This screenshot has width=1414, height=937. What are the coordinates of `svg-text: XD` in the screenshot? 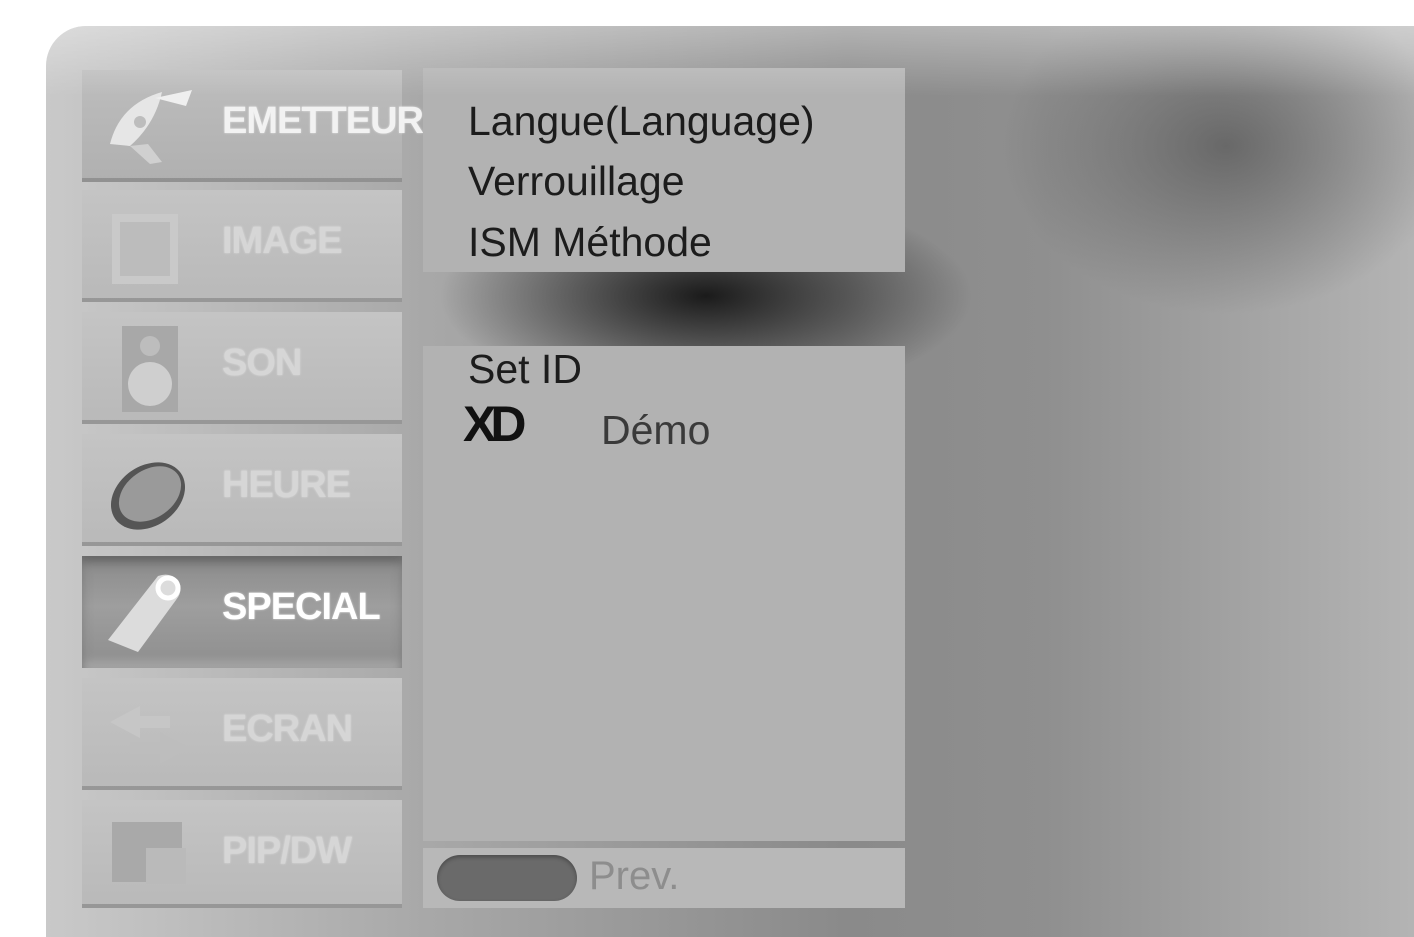 It's located at (494, 423).